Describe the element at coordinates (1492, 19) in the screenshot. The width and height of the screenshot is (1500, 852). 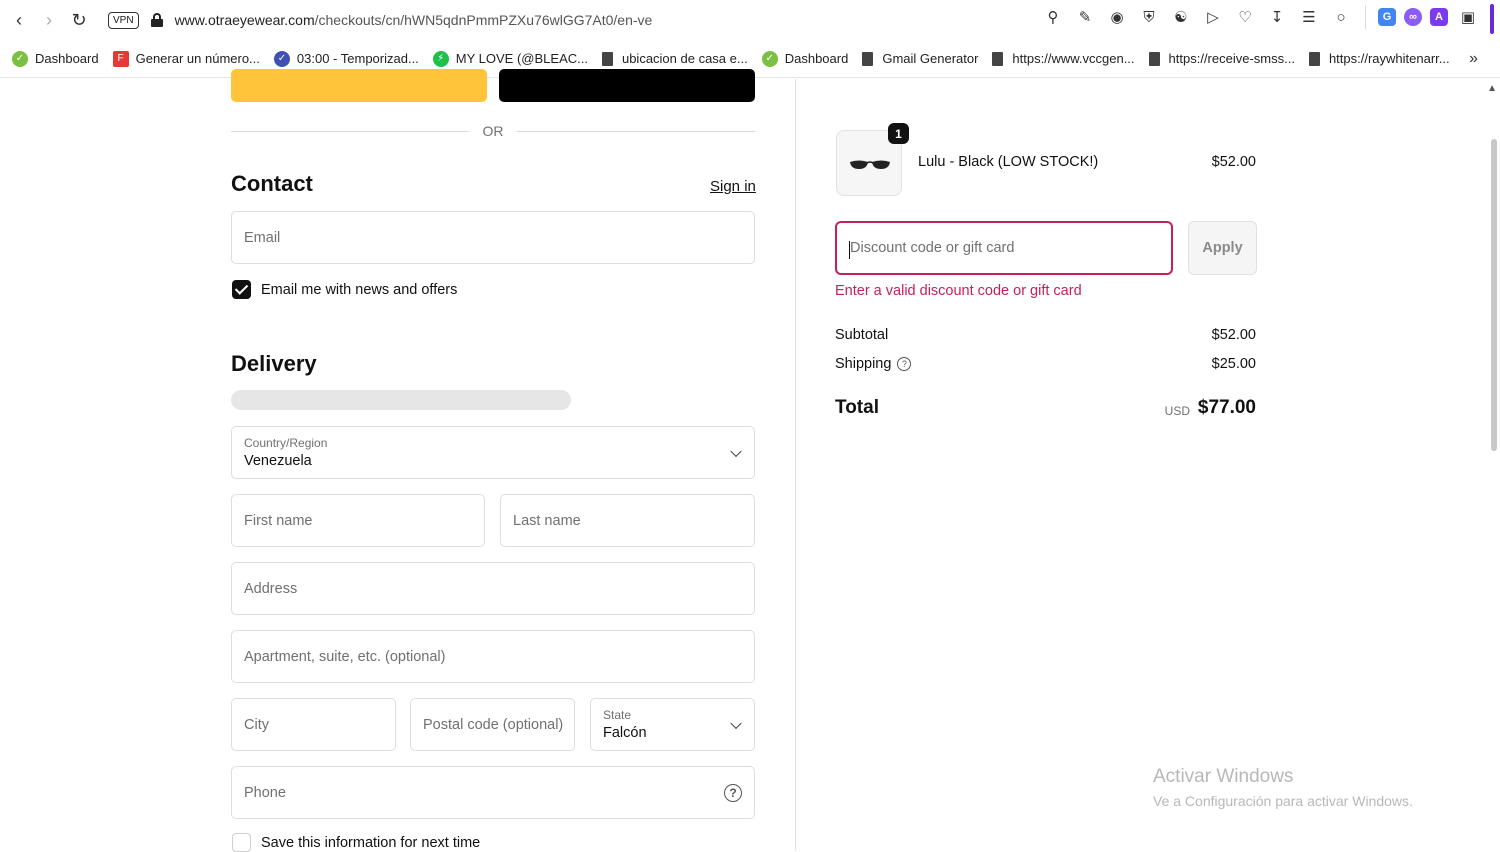
I see `sidebar-accent` at that location.